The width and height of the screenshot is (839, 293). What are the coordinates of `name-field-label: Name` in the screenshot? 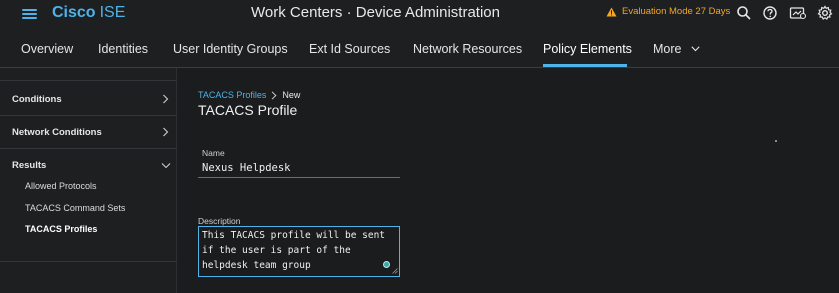 It's located at (213, 153).